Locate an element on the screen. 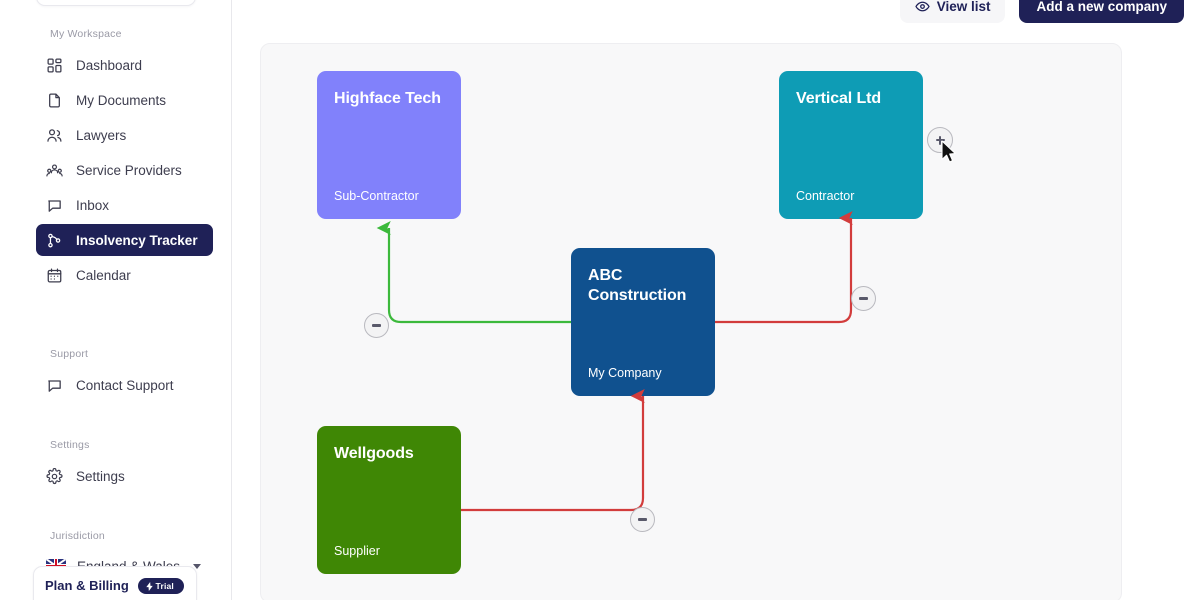 The width and height of the screenshot is (1200, 600). sidebar-item-label: Inbox is located at coordinates (93, 205).